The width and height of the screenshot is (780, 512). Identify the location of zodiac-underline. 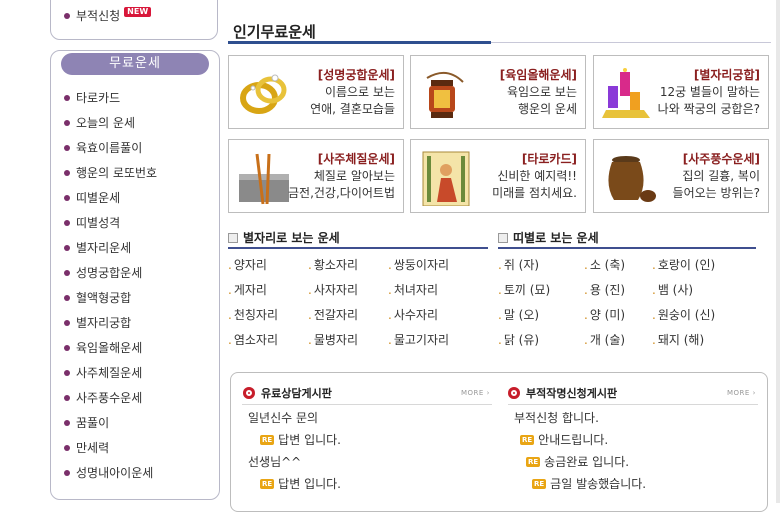
(358, 248).